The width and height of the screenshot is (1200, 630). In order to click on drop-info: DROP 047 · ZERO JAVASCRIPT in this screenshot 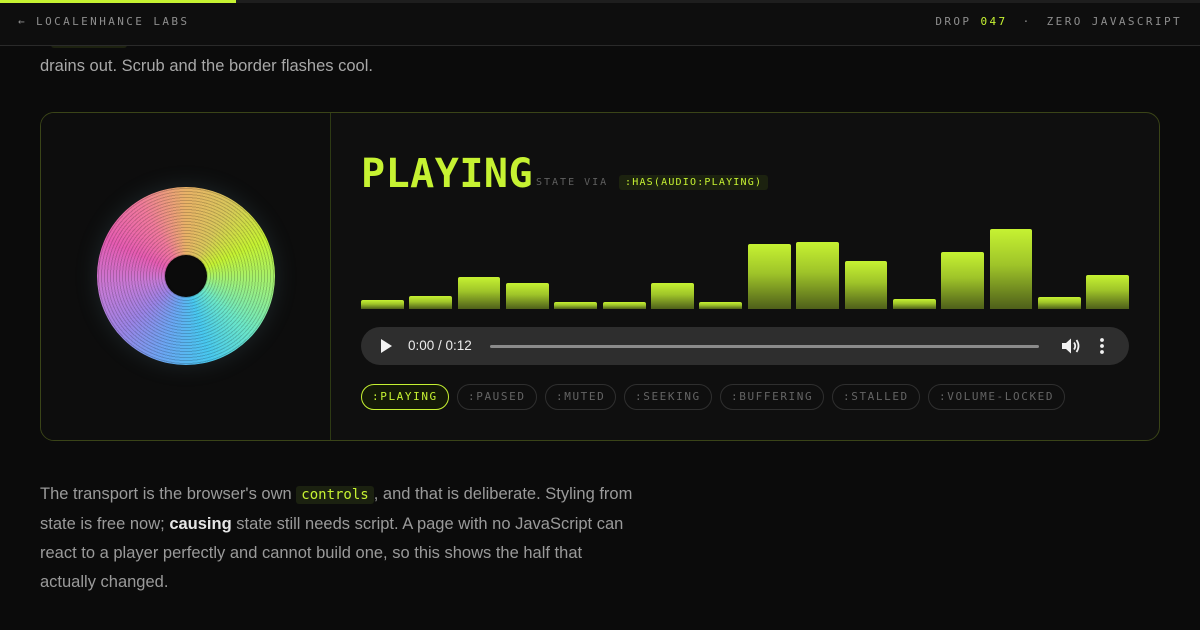, I will do `click(1058, 21)`.